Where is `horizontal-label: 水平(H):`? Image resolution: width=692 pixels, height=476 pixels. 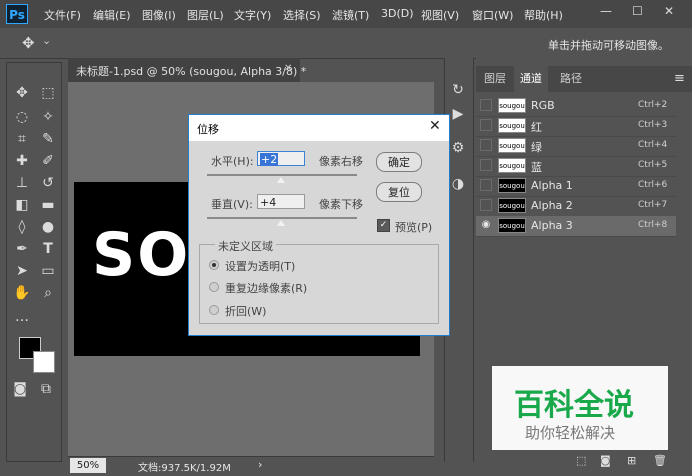
horizontal-label: 水平(H): is located at coordinates (232, 161).